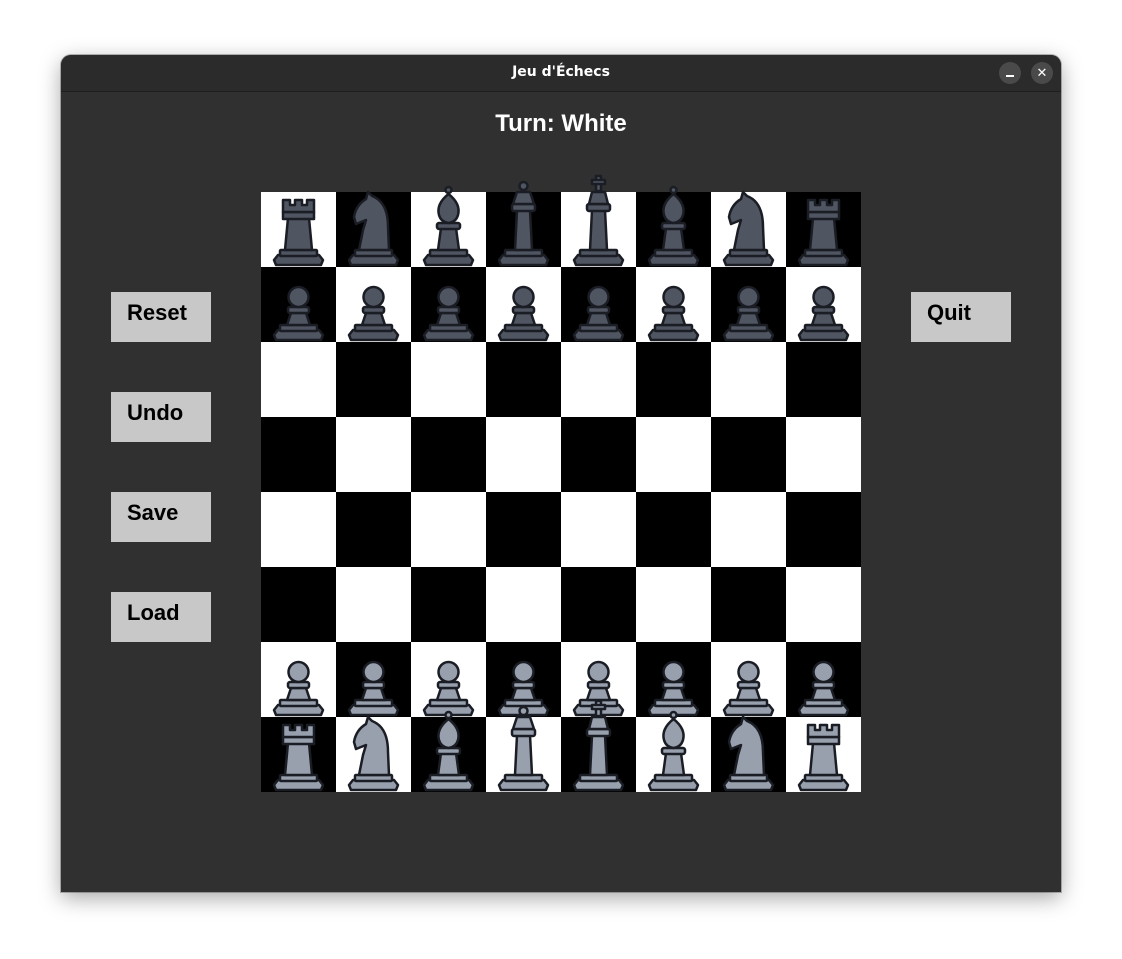 This screenshot has height=959, width=1122. What do you see at coordinates (373, 379) in the screenshot?
I see `square-b6` at bounding box center [373, 379].